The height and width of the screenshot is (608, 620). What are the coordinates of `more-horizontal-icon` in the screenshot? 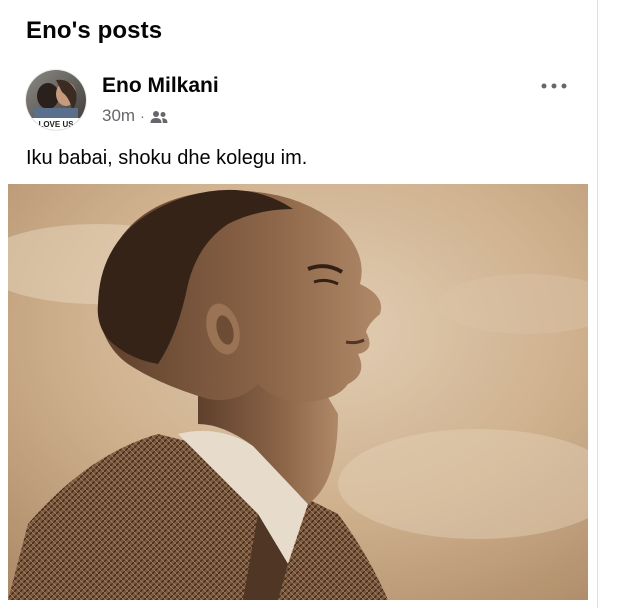 It's located at (554, 86).